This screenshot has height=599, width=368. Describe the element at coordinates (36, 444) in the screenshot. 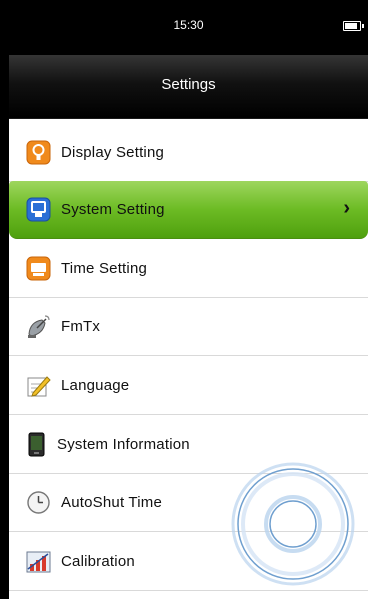

I see `system-information-icon` at that location.